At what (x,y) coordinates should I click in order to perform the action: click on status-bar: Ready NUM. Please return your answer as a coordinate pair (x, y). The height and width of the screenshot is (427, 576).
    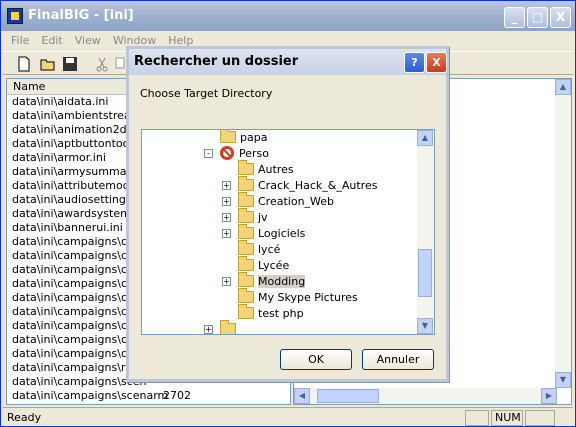
    Looking at the image, I should click on (288, 416).